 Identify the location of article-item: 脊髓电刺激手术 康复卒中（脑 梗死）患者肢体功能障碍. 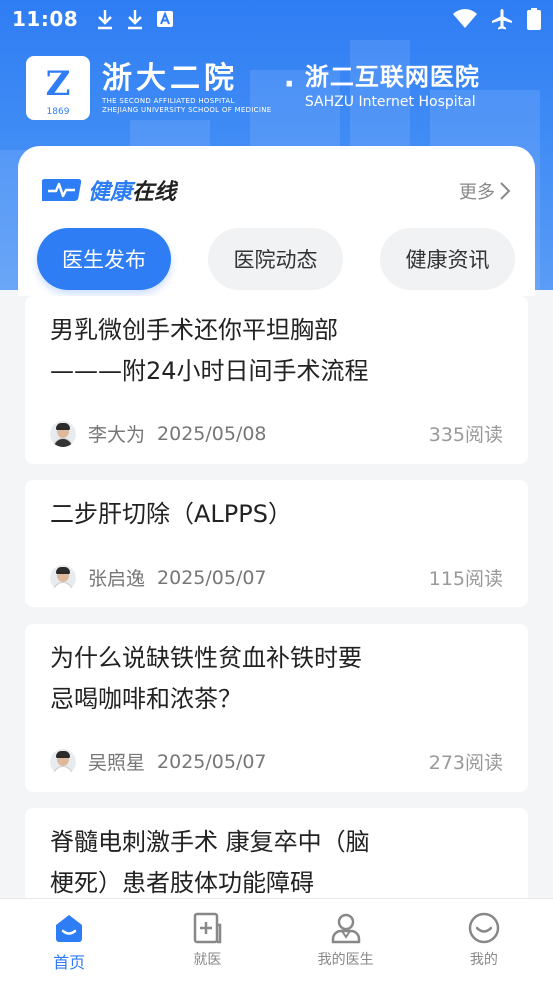
(276, 853).